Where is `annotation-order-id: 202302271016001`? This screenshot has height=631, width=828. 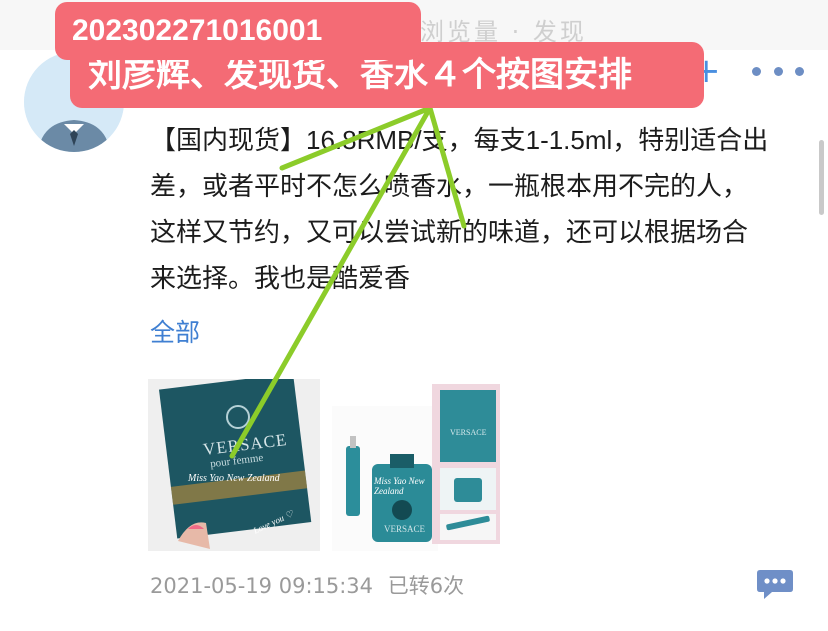 annotation-order-id: 202302271016001 is located at coordinates (238, 31).